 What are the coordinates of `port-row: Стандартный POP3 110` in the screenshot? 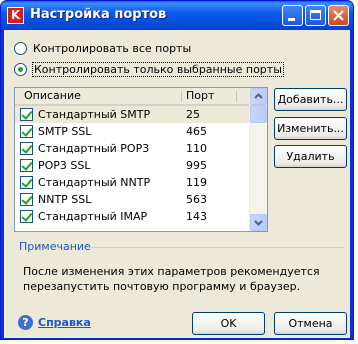 It's located at (132, 148).